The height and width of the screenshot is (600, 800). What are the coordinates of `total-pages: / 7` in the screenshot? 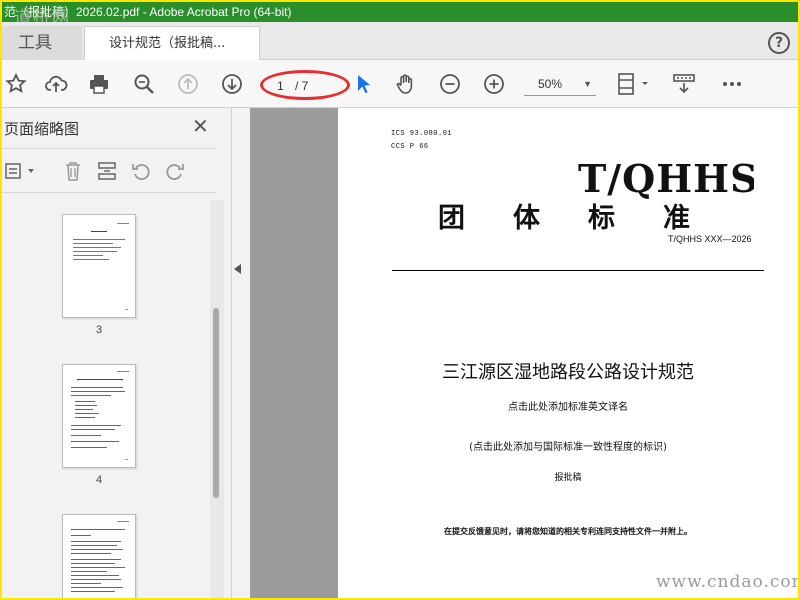 It's located at (302, 86).